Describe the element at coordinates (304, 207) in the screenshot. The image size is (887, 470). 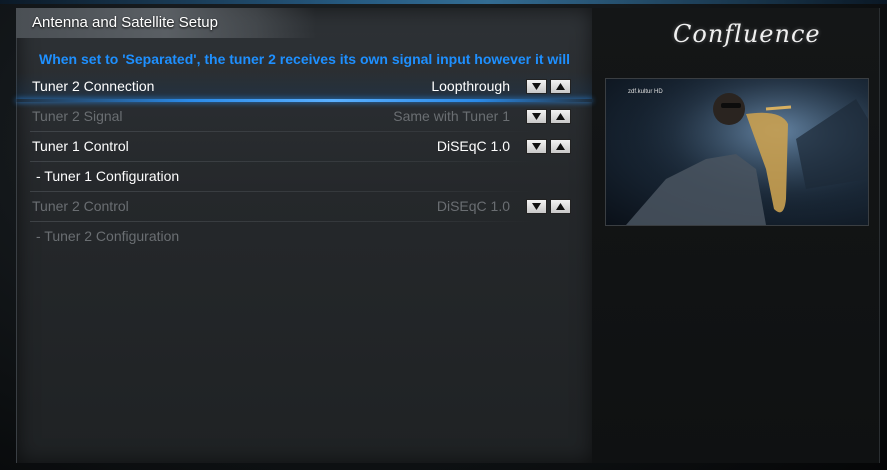
I see `setting-row-tuner2-control: Tuner 2 Control DiSEqC 1.0` at that location.